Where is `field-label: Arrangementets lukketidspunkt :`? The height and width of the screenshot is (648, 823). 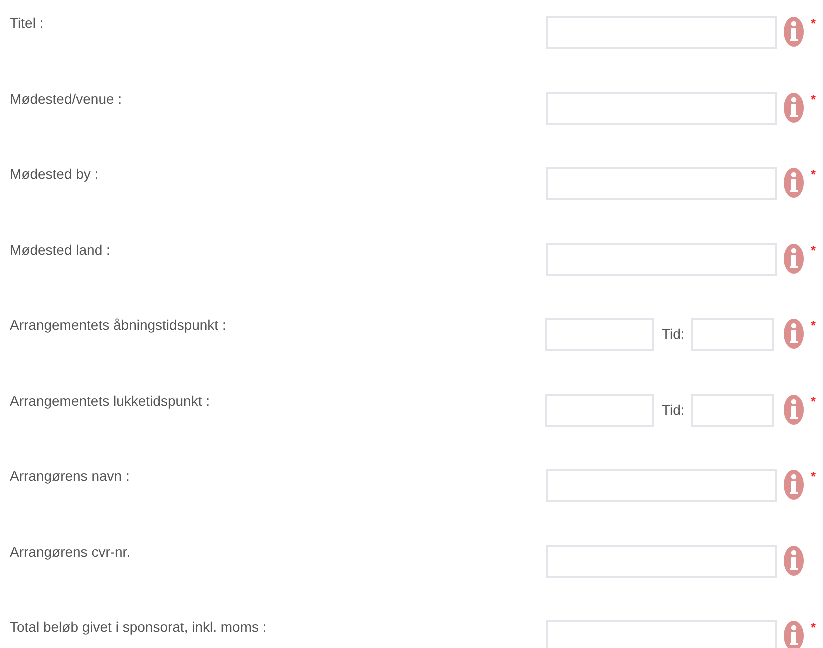 field-label: Arrangementets lukketidspunkt : is located at coordinates (110, 400).